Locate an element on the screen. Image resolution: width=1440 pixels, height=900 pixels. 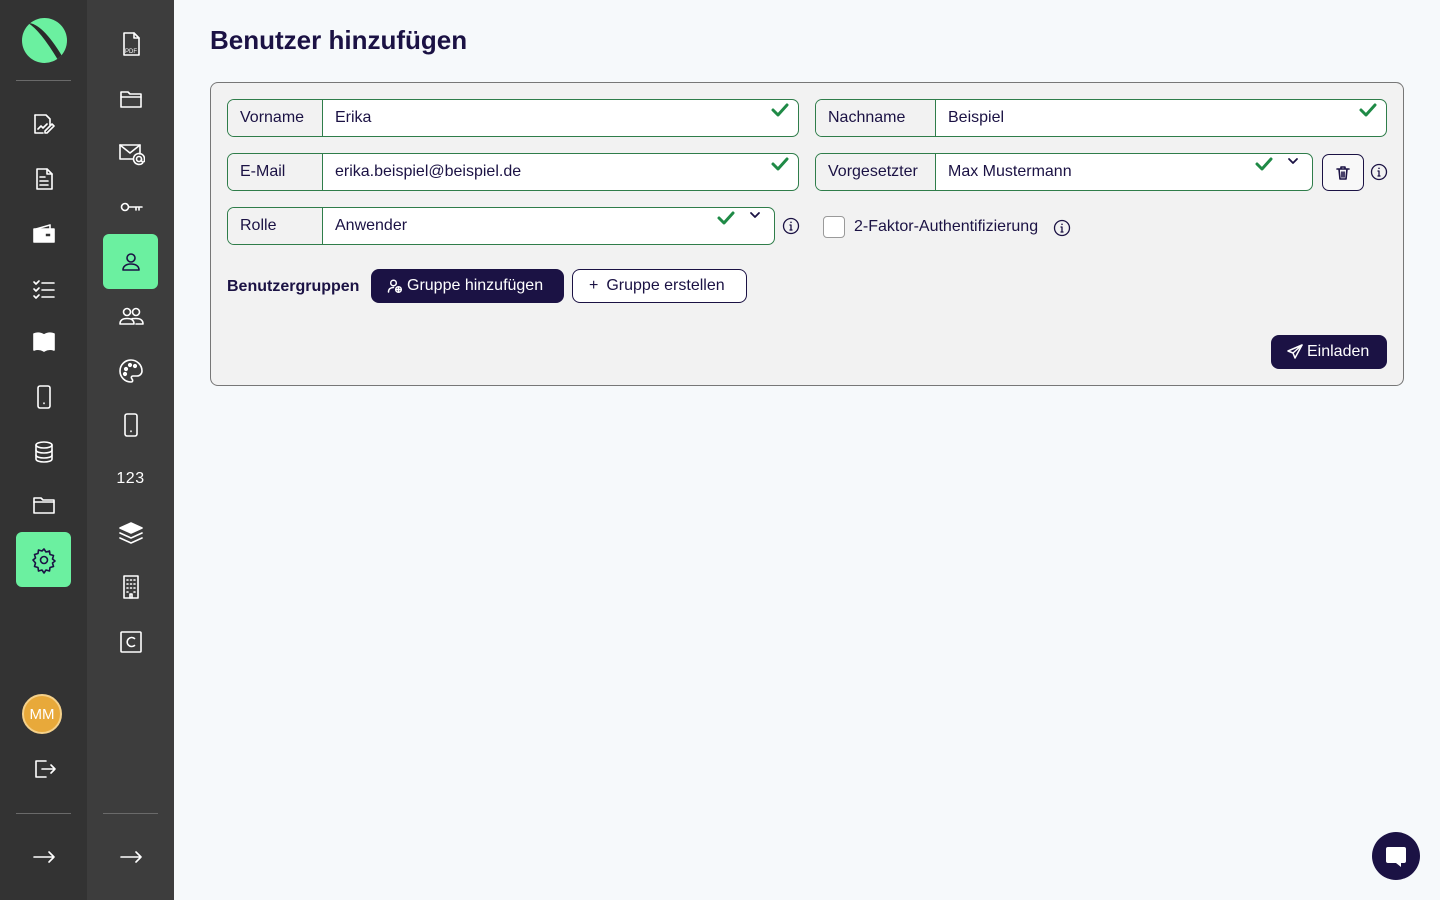
primary-sidebar: MM is located at coordinates (43, 450).